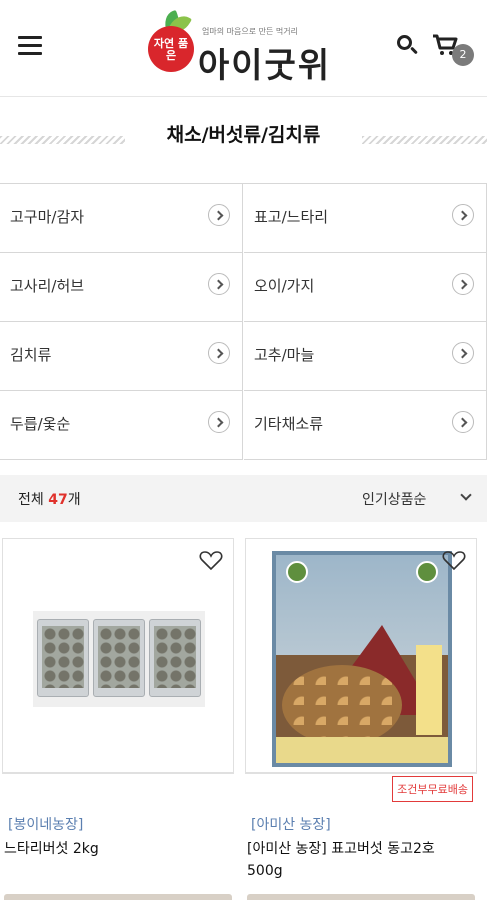 The image size is (487, 900). Describe the element at coordinates (121, 287) in the screenshot. I see `category-item: 고사리/허브` at that location.